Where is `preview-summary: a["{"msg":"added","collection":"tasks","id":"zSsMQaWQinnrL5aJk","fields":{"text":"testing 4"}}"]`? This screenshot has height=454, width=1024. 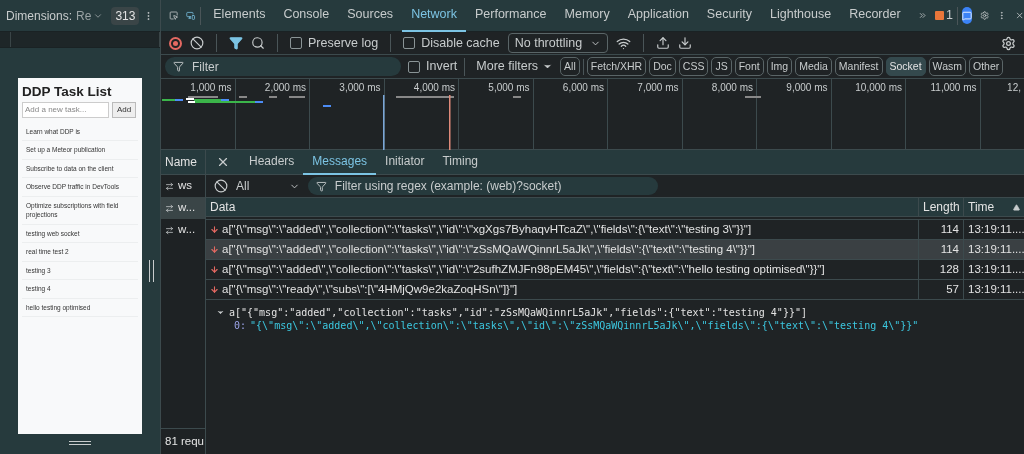 preview-summary: a["{"msg":"added","collection":"tasks","id":"zSsMQaWQinnrL5aJk","fields":{"text":"testing 4"}}"] is located at coordinates (518, 312).